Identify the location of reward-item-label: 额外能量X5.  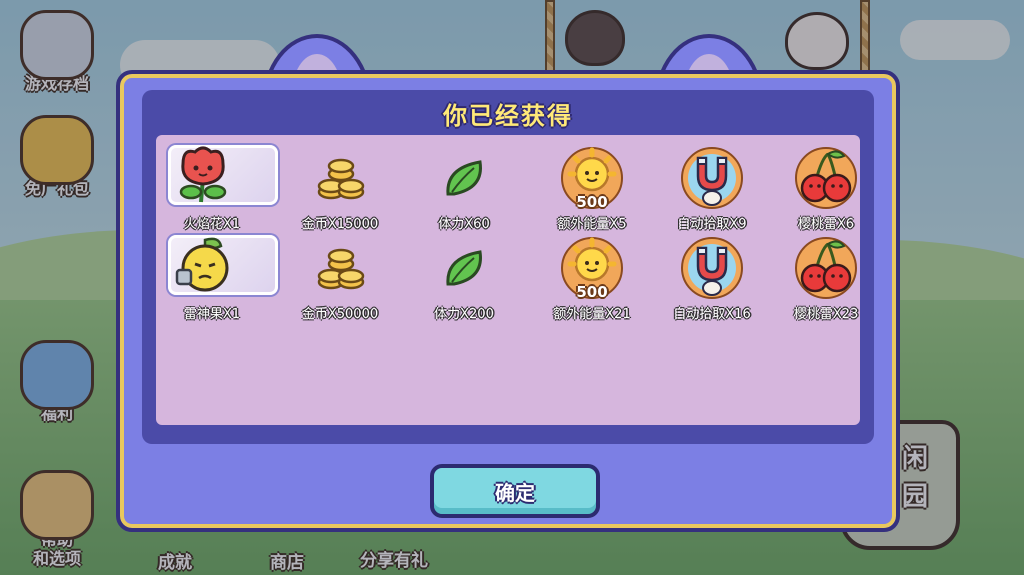
(592, 224).